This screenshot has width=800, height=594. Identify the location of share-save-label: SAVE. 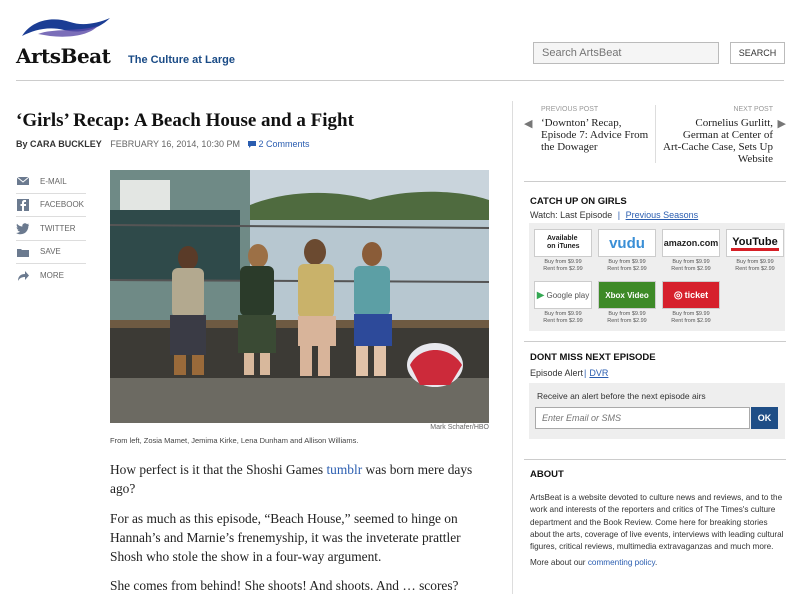
(50, 252).